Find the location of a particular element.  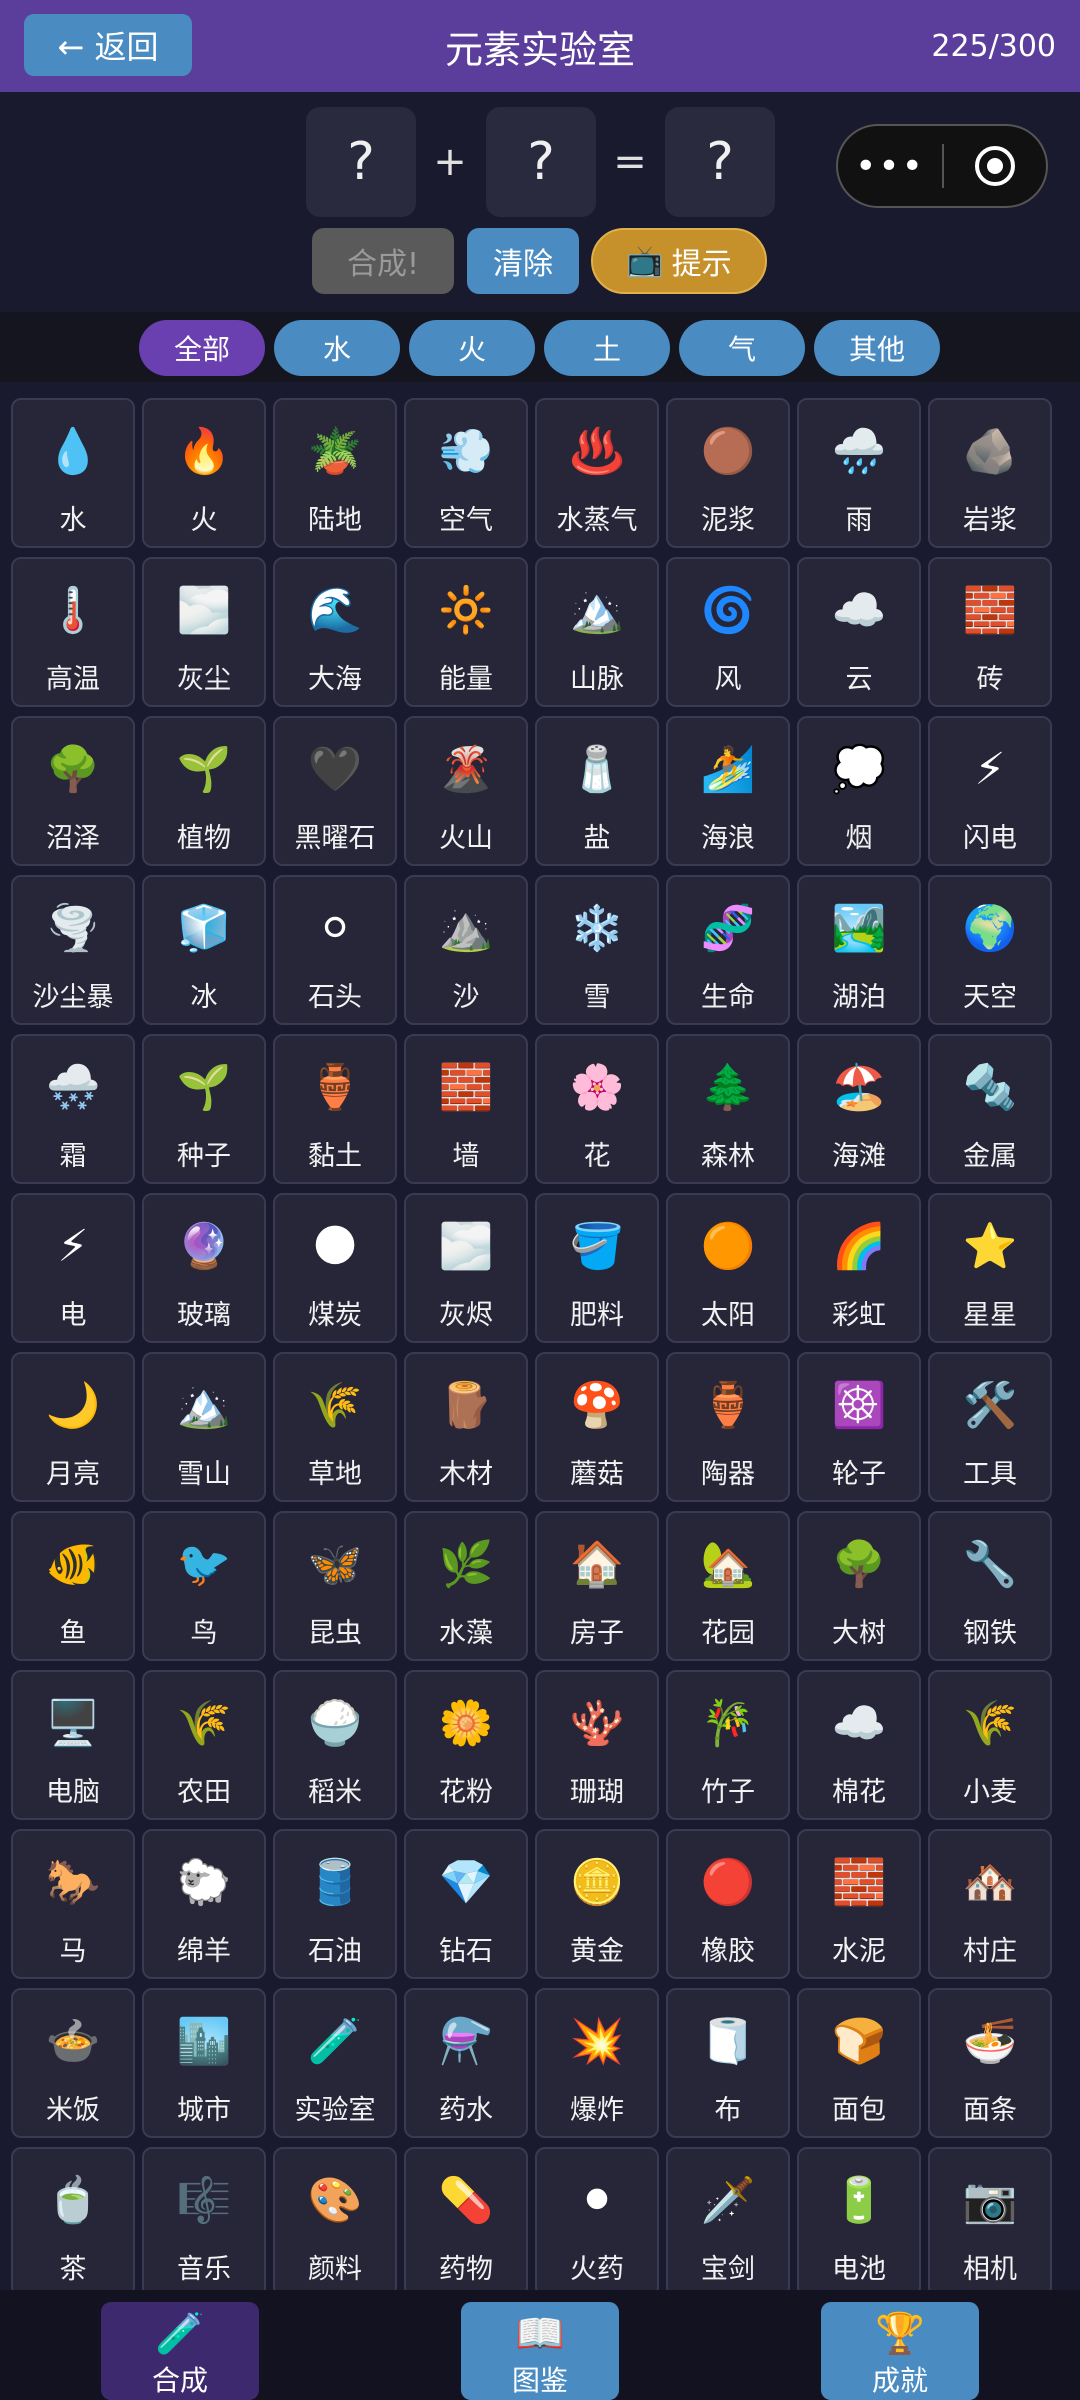

element-card: 🔥 火 is located at coordinates (204, 473).